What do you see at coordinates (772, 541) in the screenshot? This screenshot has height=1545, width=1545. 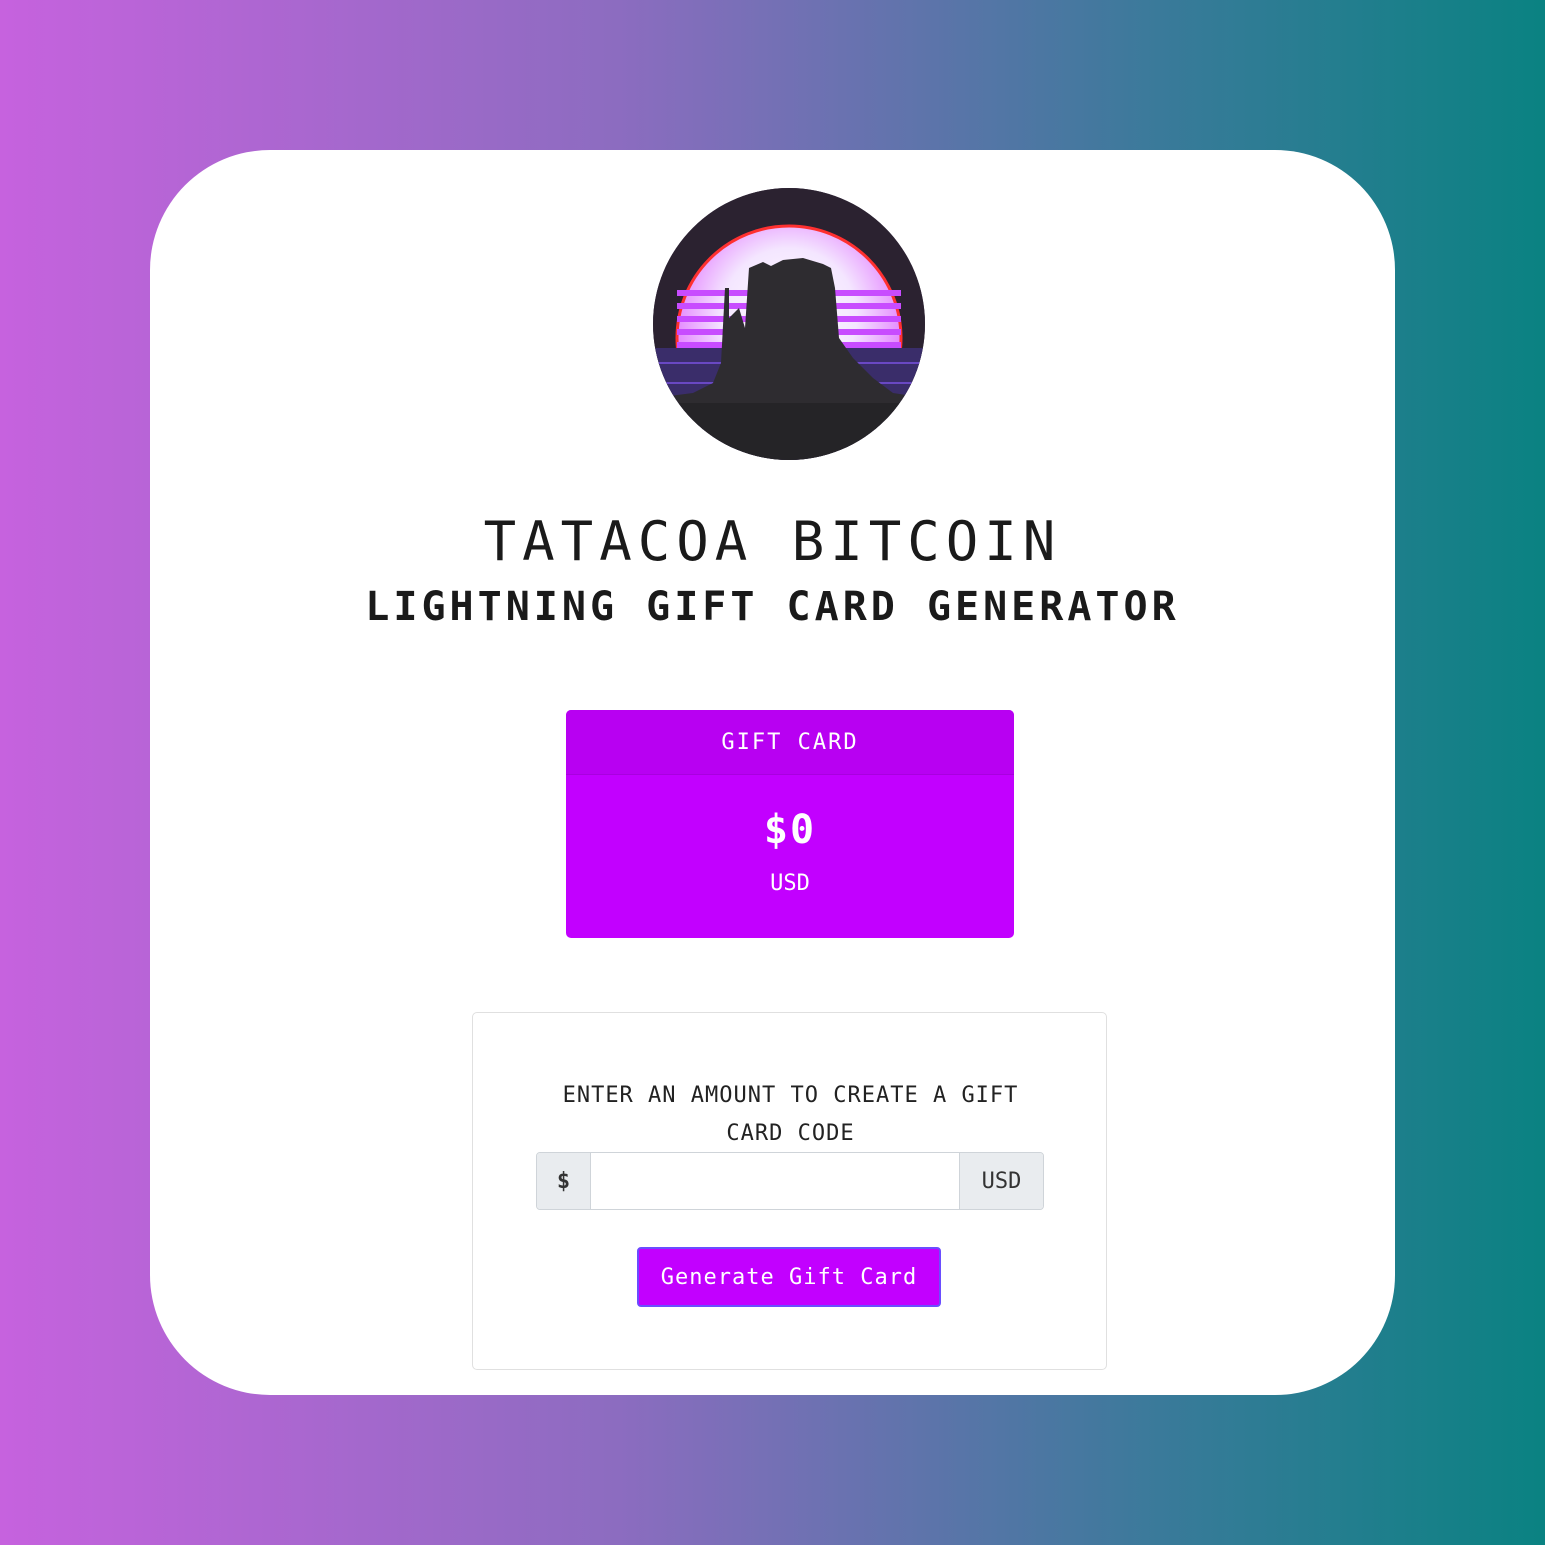 I see `page-title: TATACOA BITCOIN` at bounding box center [772, 541].